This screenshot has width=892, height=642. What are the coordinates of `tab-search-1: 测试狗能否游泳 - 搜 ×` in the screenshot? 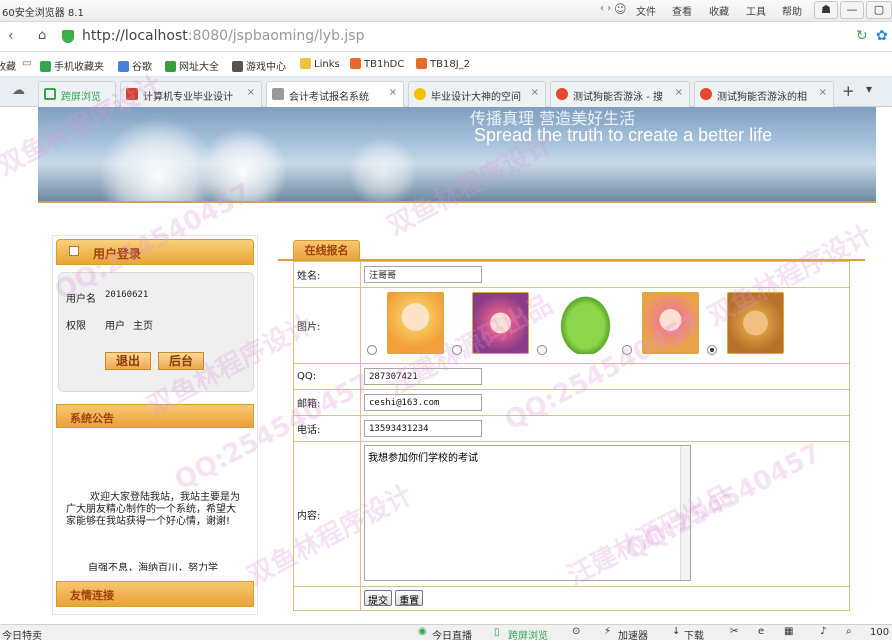 It's located at (620, 94).